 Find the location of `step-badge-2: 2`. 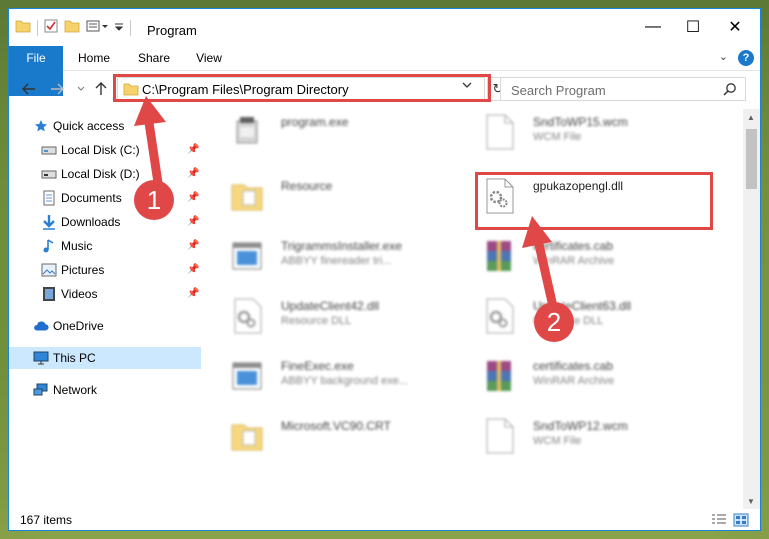

step-badge-2: 2 is located at coordinates (554, 322).